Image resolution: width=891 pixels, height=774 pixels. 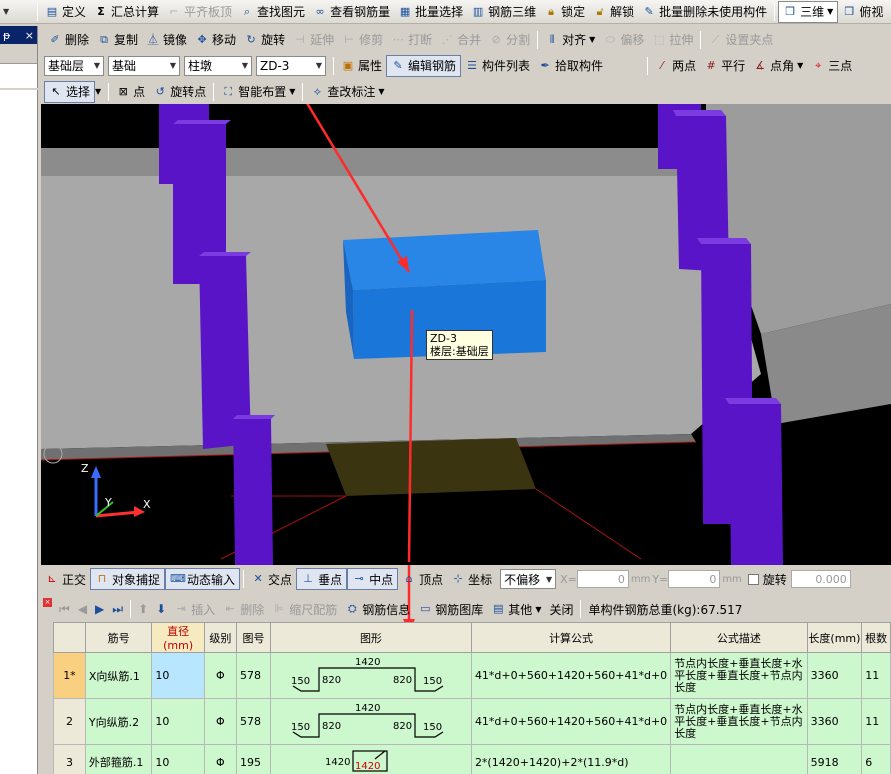 What do you see at coordinates (602, 579) in the screenshot?
I see `x-coord-input: 0` at bounding box center [602, 579].